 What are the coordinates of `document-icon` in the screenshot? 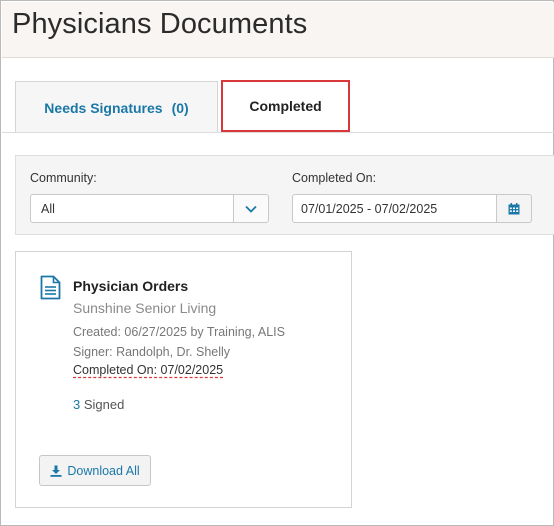 It's located at (50, 290).